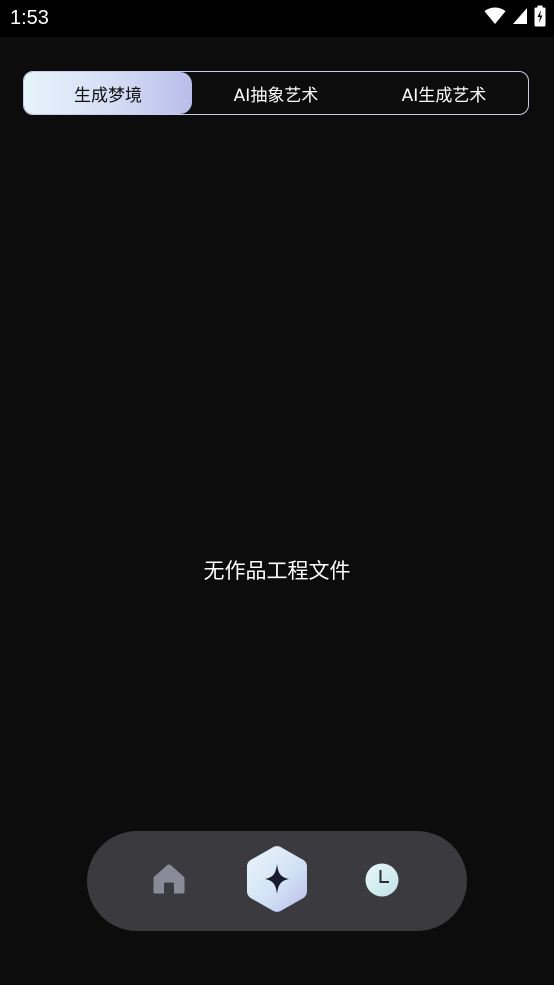 The image size is (554, 985). I want to click on status-time: 1:53, so click(29, 18).